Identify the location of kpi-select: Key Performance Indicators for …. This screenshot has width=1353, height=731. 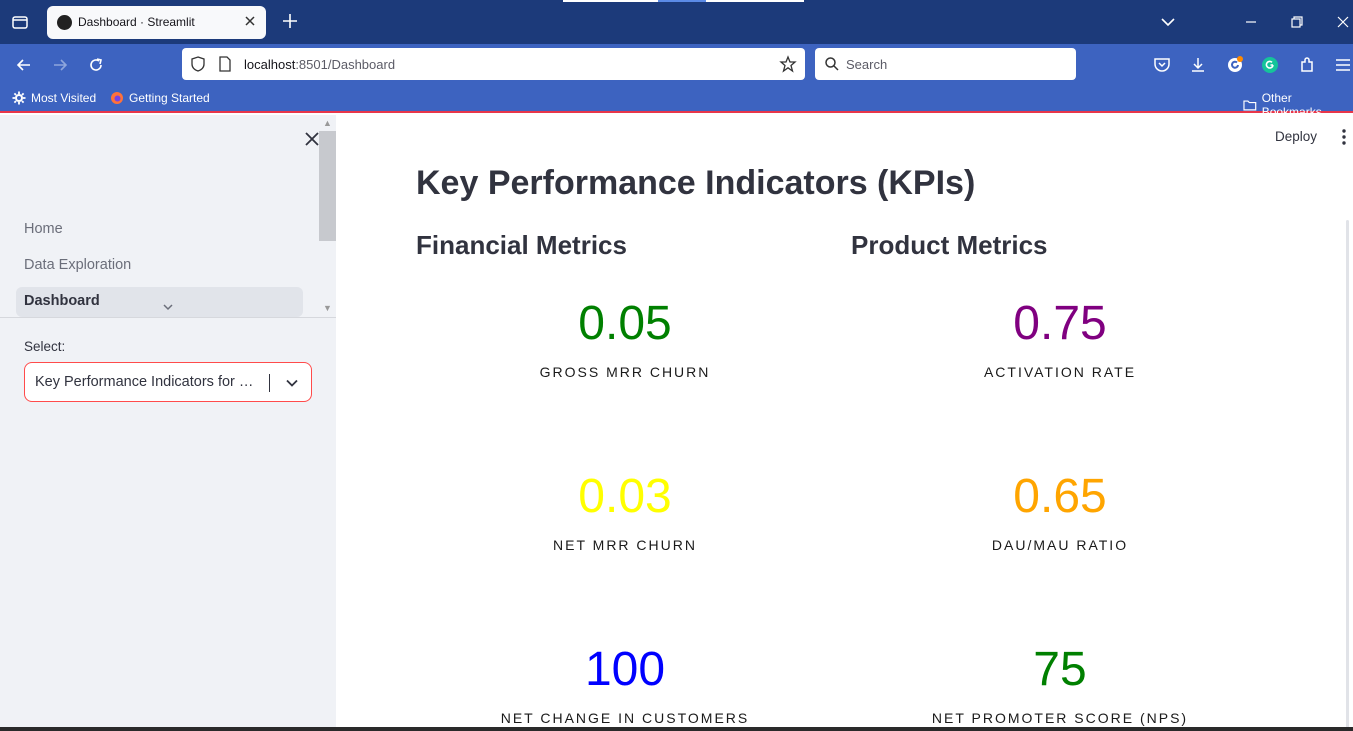
(168, 382).